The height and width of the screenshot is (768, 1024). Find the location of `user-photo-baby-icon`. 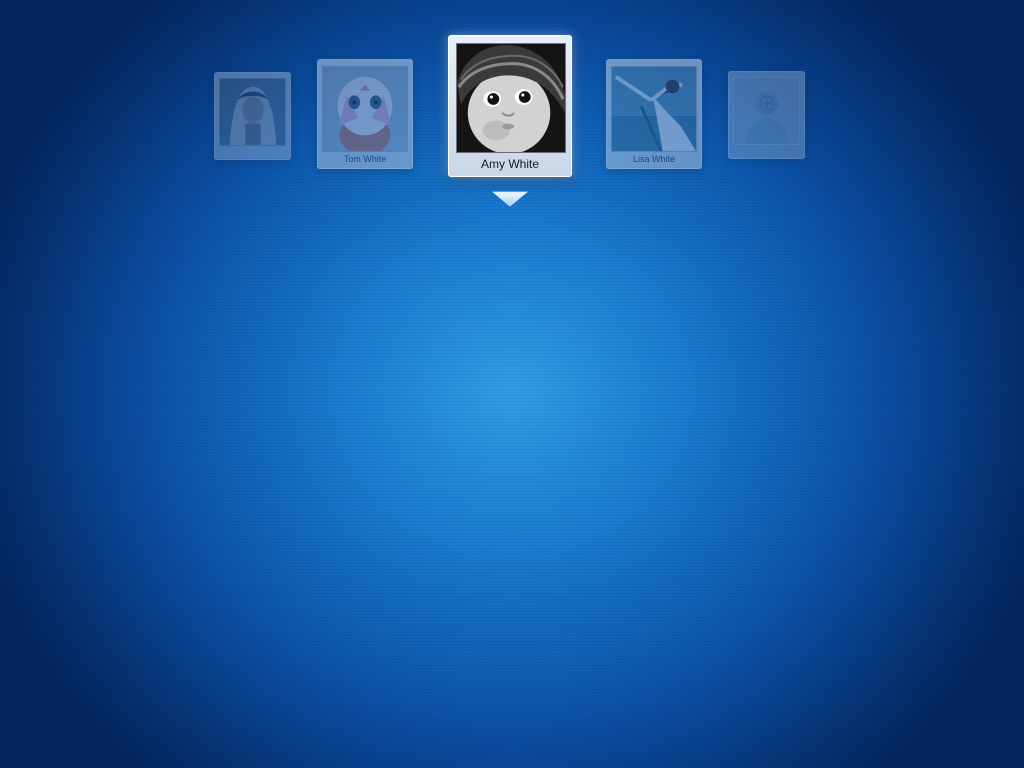

user-photo-baby-icon is located at coordinates (511, 98).